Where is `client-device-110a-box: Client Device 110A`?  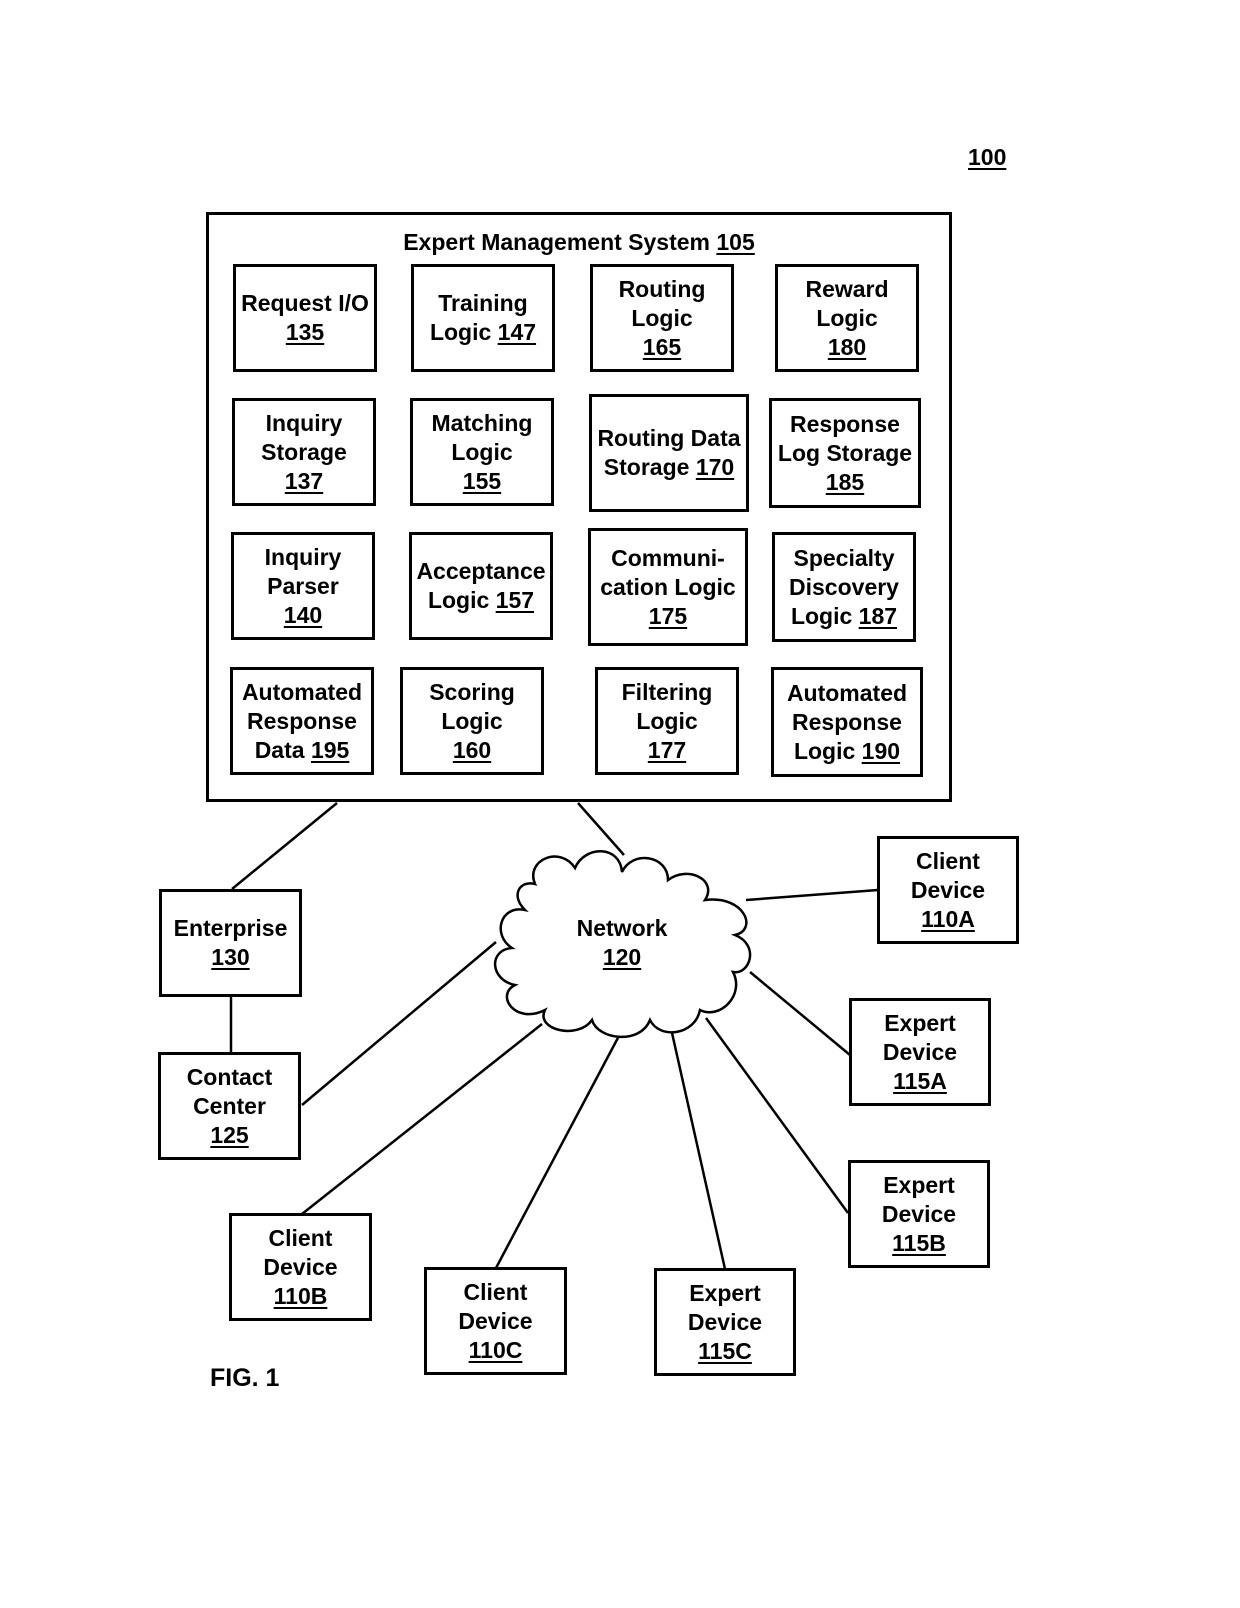 client-device-110a-box: Client Device 110A is located at coordinates (948, 890).